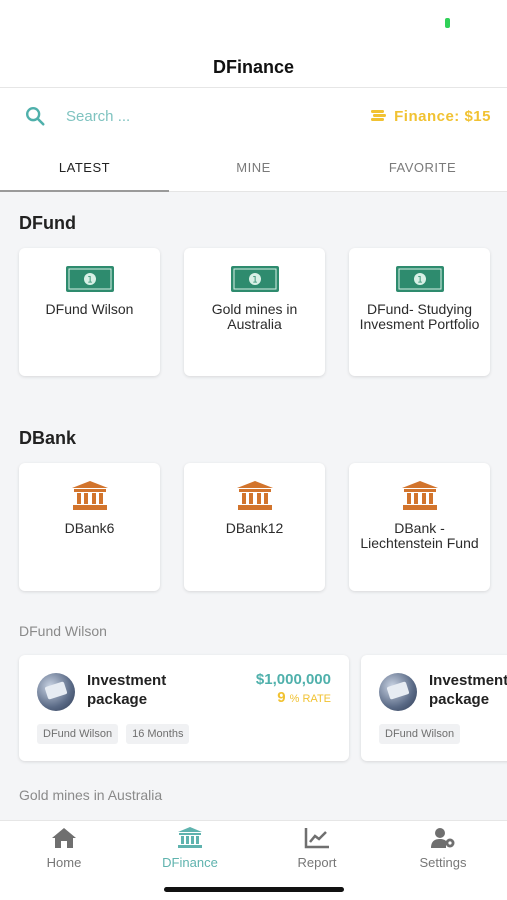 Image resolution: width=507 pixels, height=900 pixels. What do you see at coordinates (84, 167) in the screenshot?
I see `tab-latest: LATEST` at bounding box center [84, 167].